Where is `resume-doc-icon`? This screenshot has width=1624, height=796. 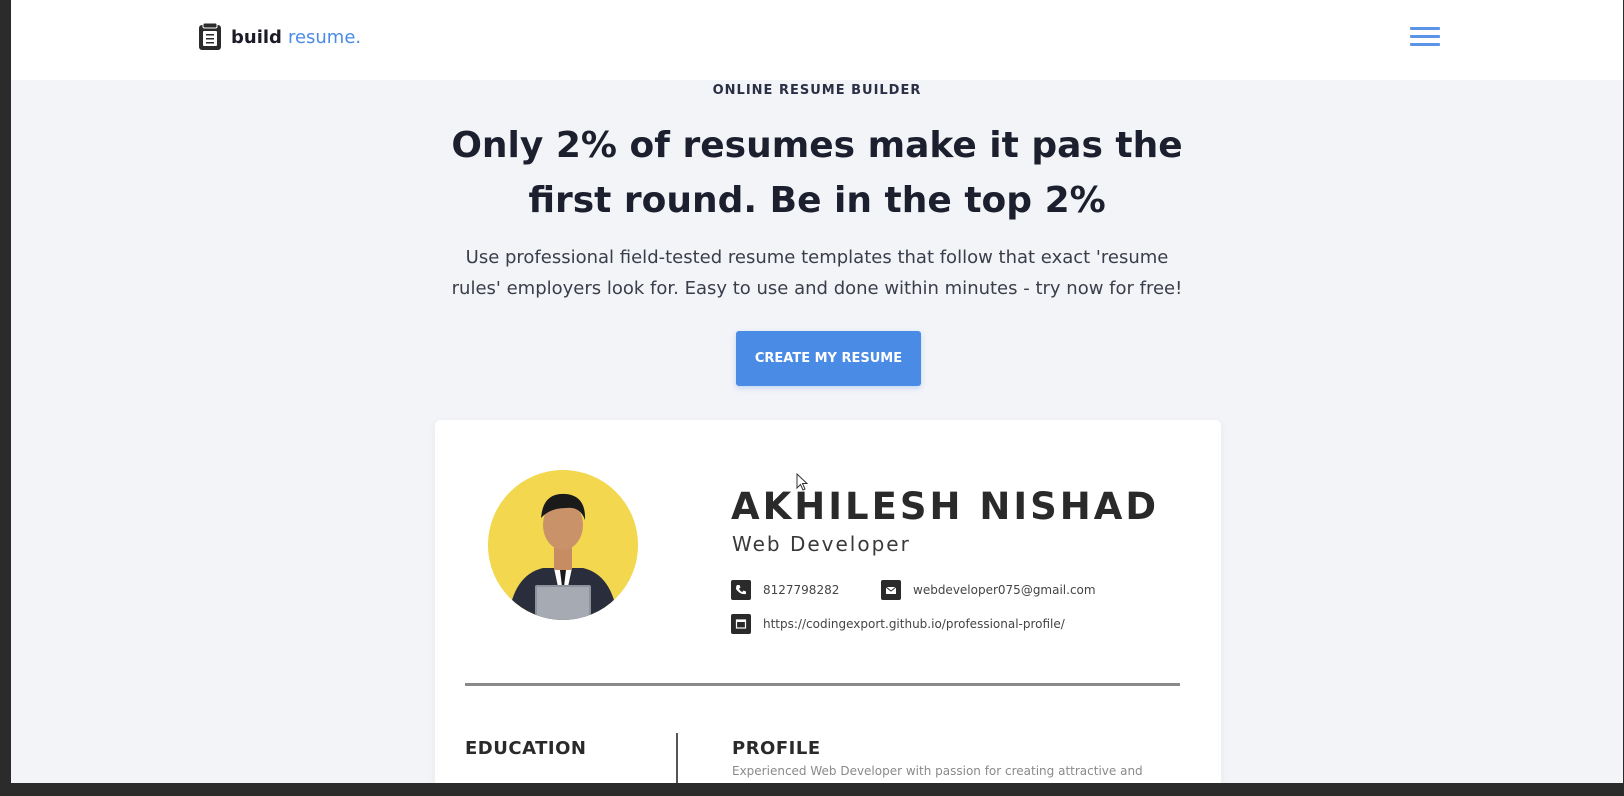 resume-doc-icon is located at coordinates (210, 36).